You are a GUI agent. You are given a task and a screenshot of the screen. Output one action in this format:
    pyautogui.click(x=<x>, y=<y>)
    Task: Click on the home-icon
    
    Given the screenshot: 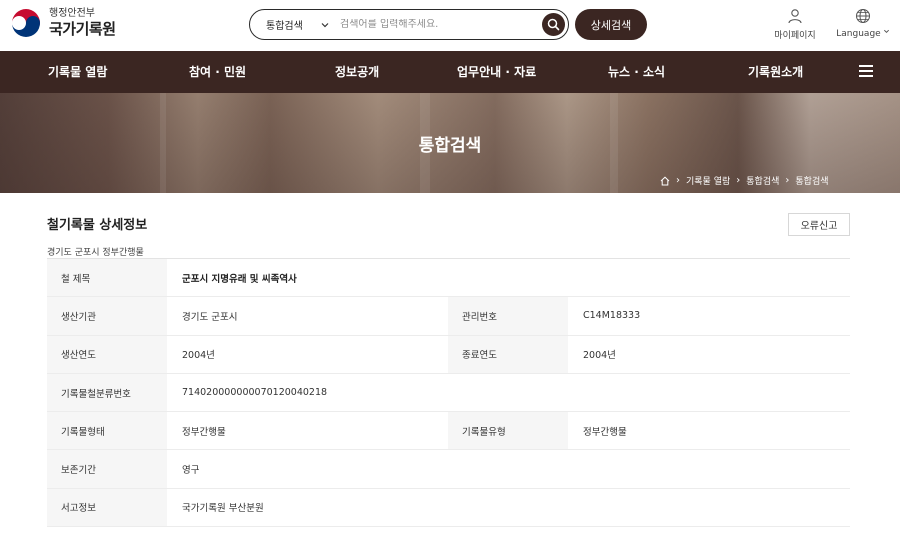 What is the action you would take?
    pyautogui.click(x=665, y=181)
    